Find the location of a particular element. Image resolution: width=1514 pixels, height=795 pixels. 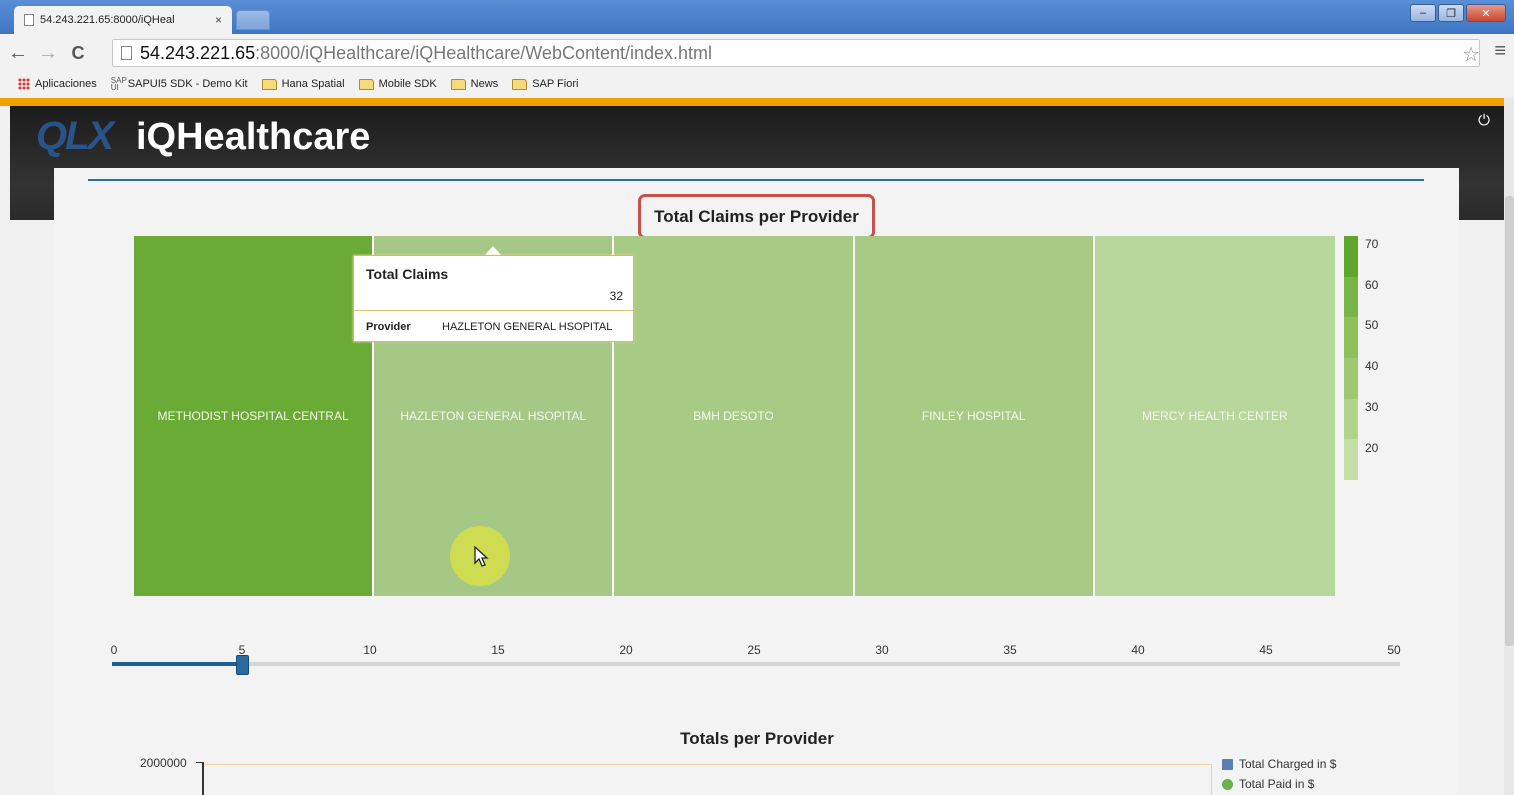

bookmark-sap-fiori: SAP Fiori is located at coordinates (545, 84).